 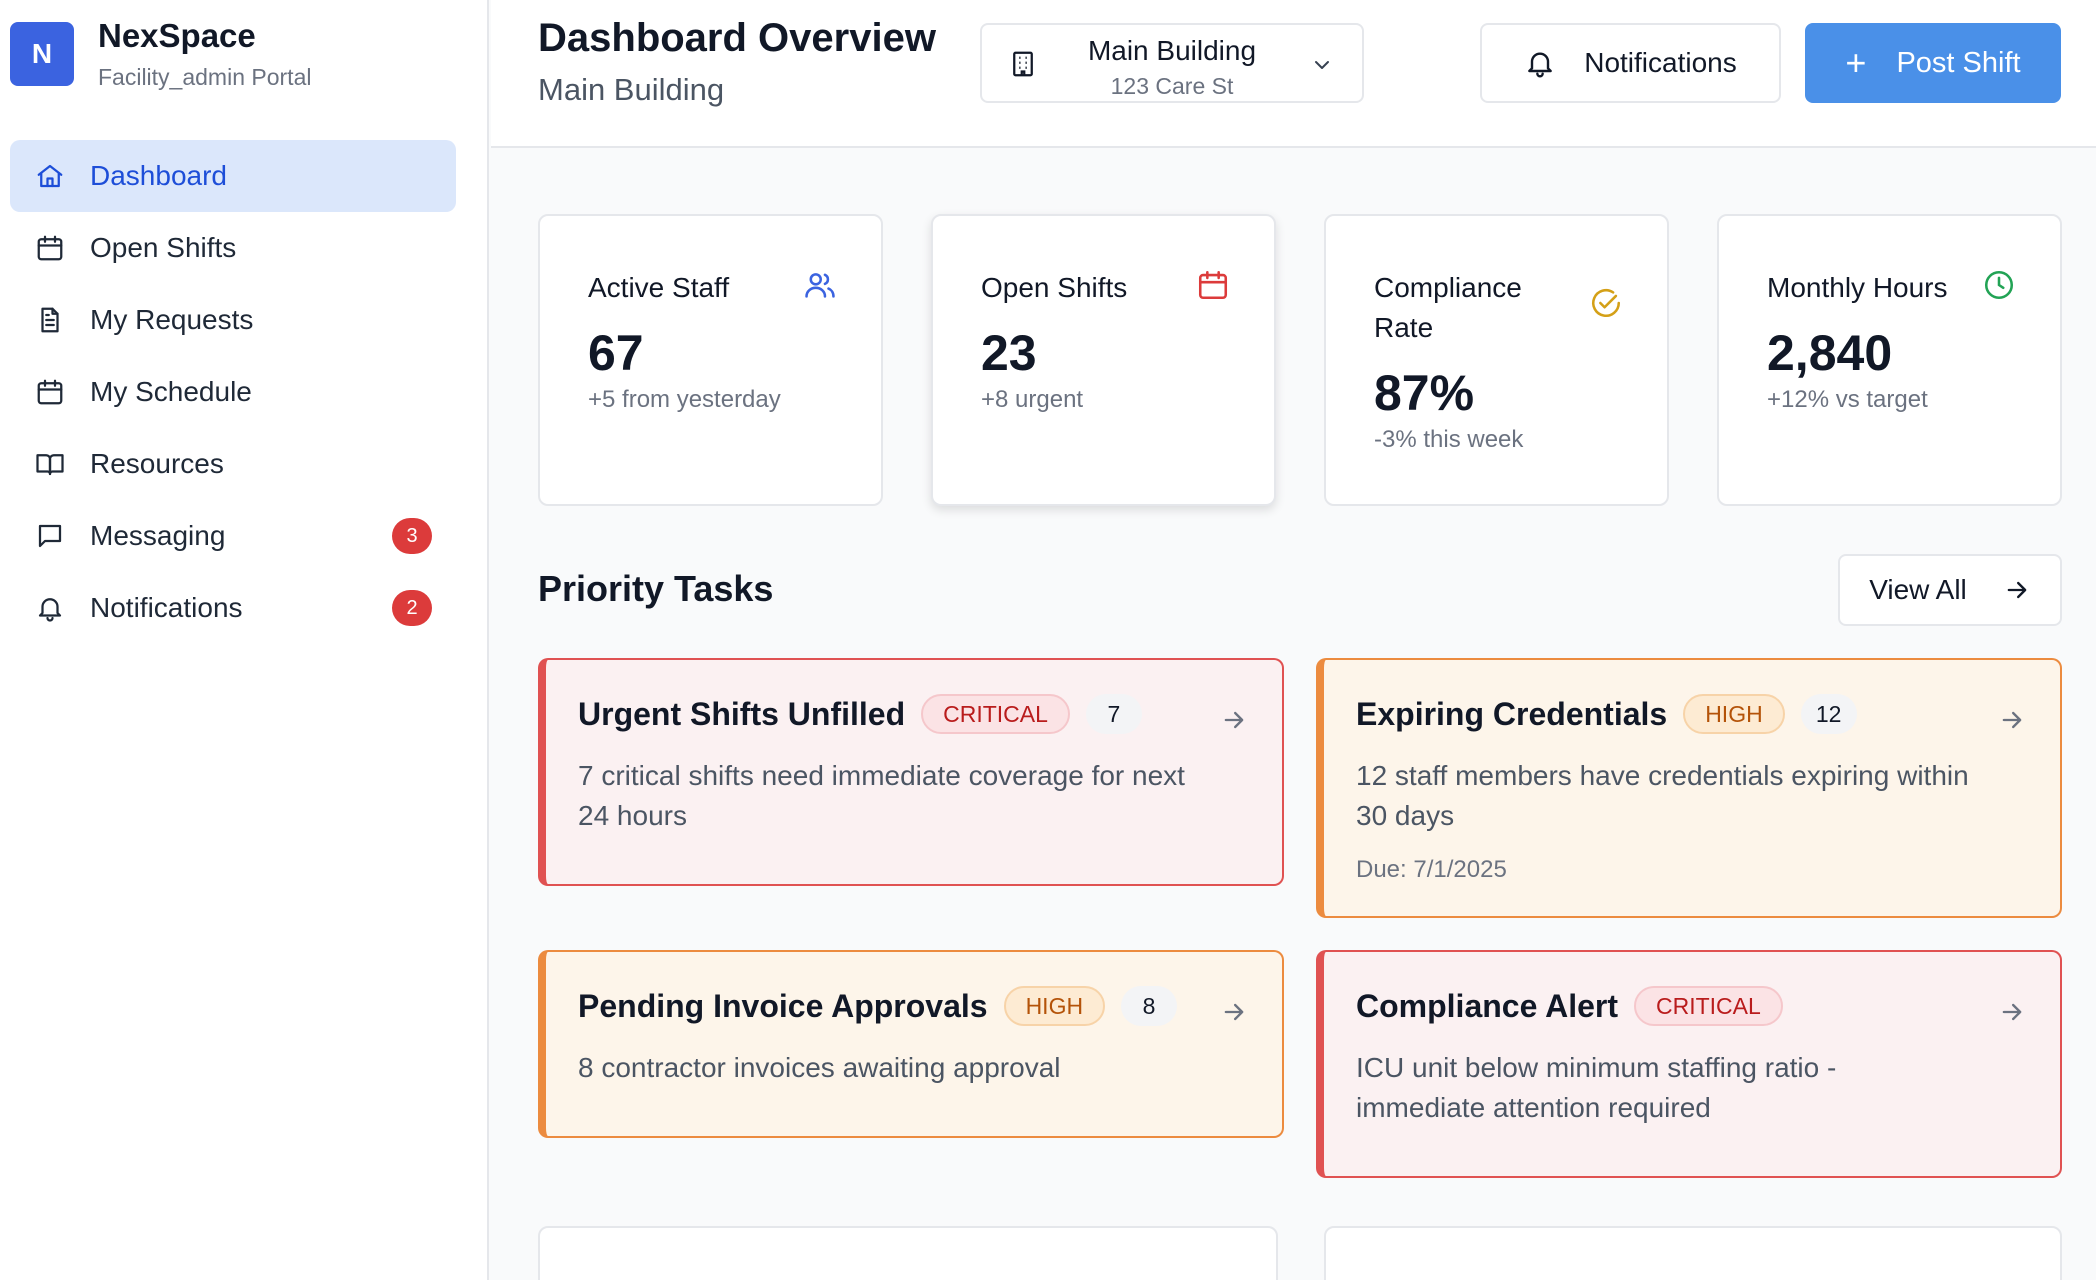 What do you see at coordinates (205, 77) in the screenshot?
I see `brand-subtitle: Facility_admin Portal` at bounding box center [205, 77].